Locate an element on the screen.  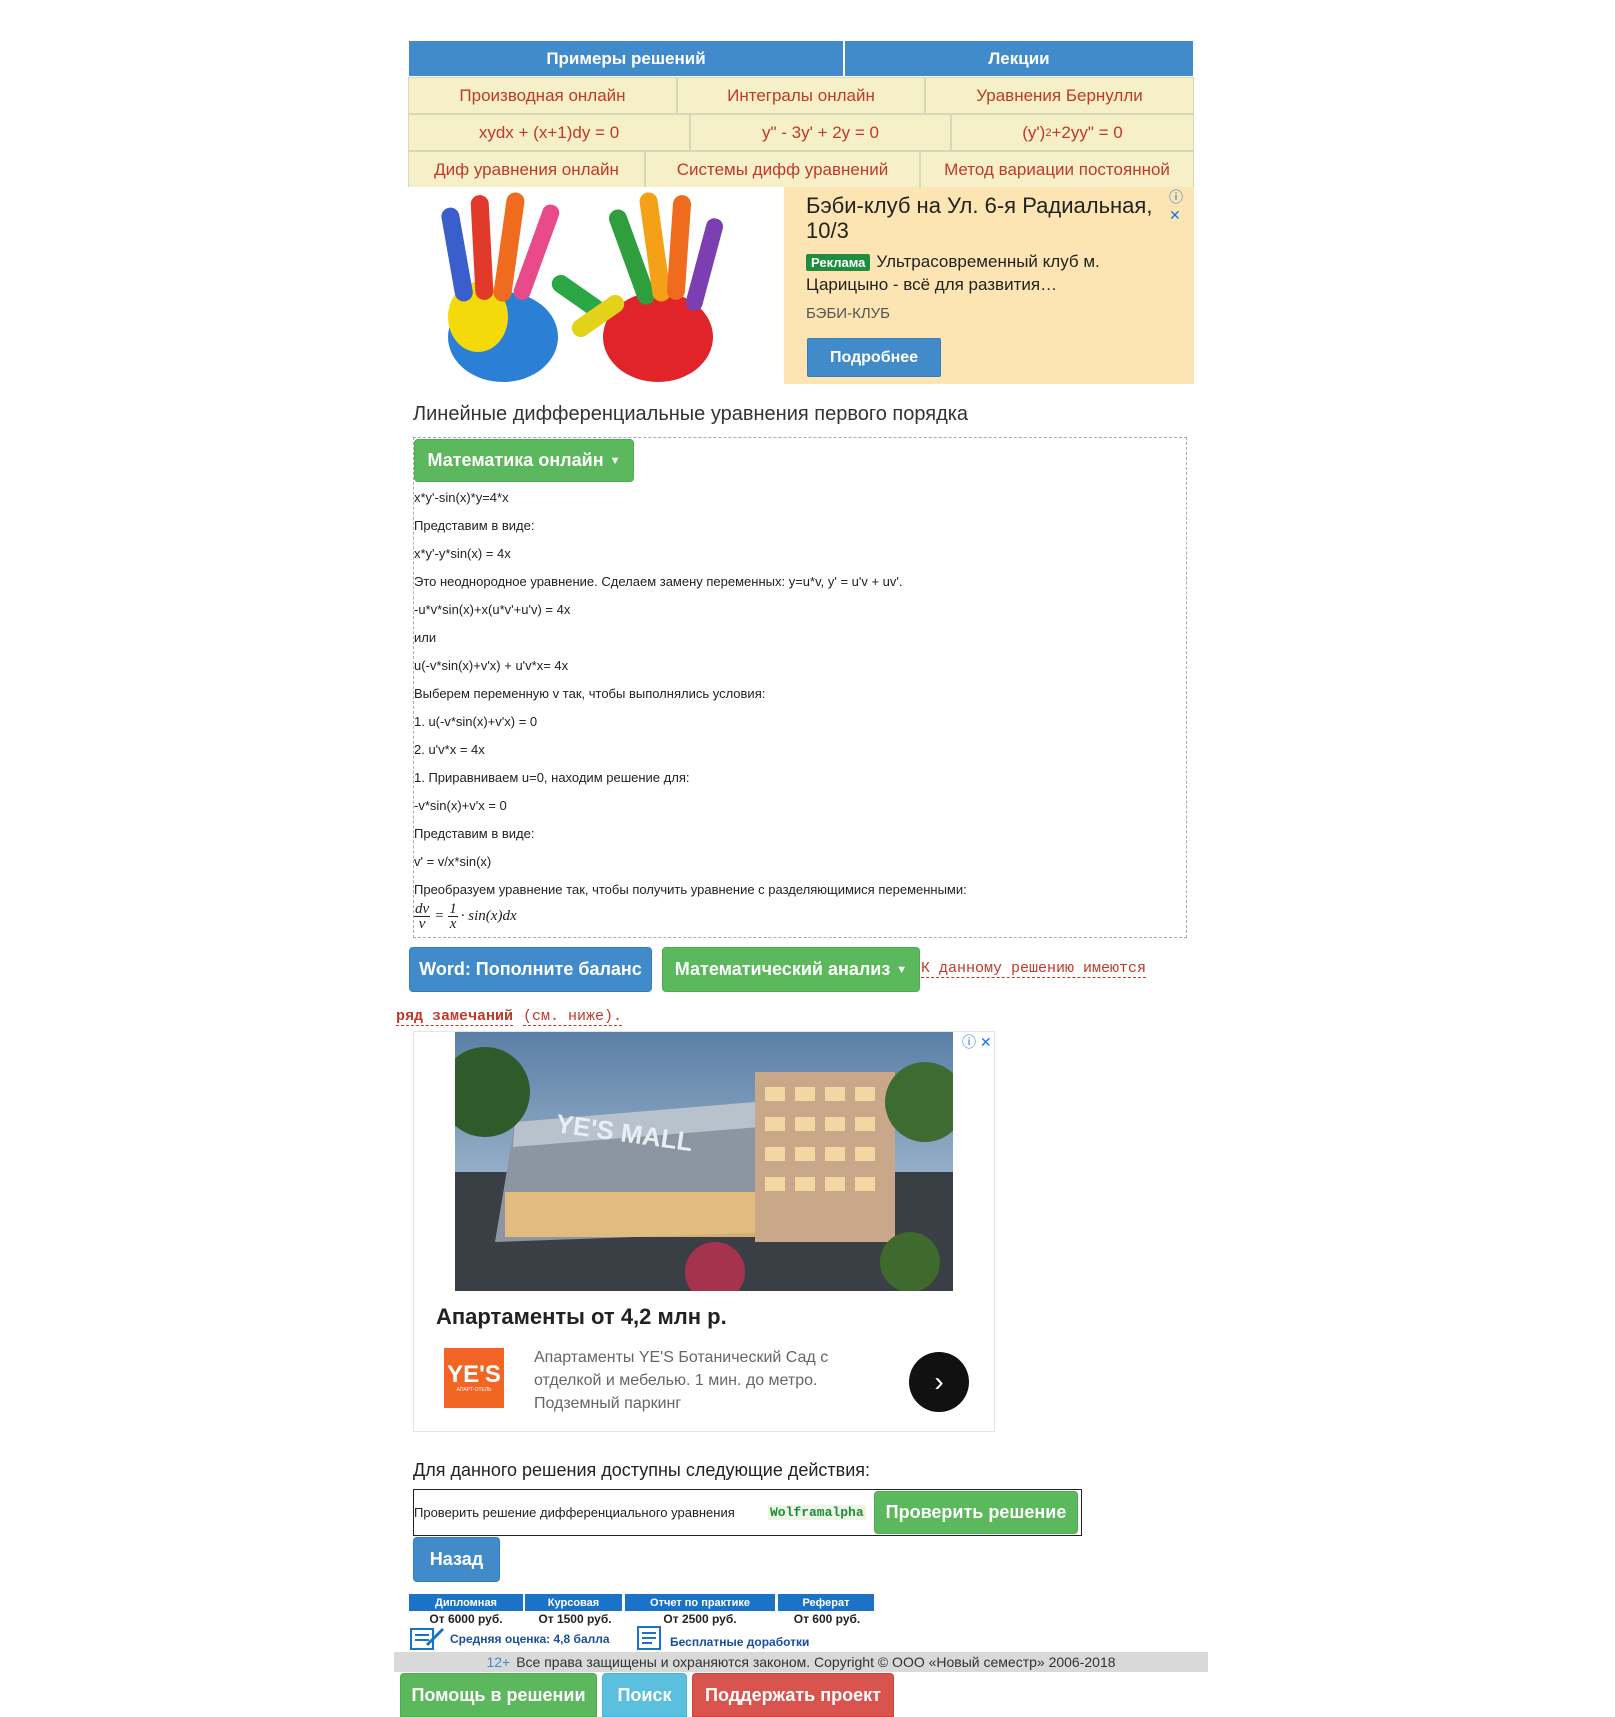
wolfram-link: Wolframalpha is located at coordinates (817, 1512).